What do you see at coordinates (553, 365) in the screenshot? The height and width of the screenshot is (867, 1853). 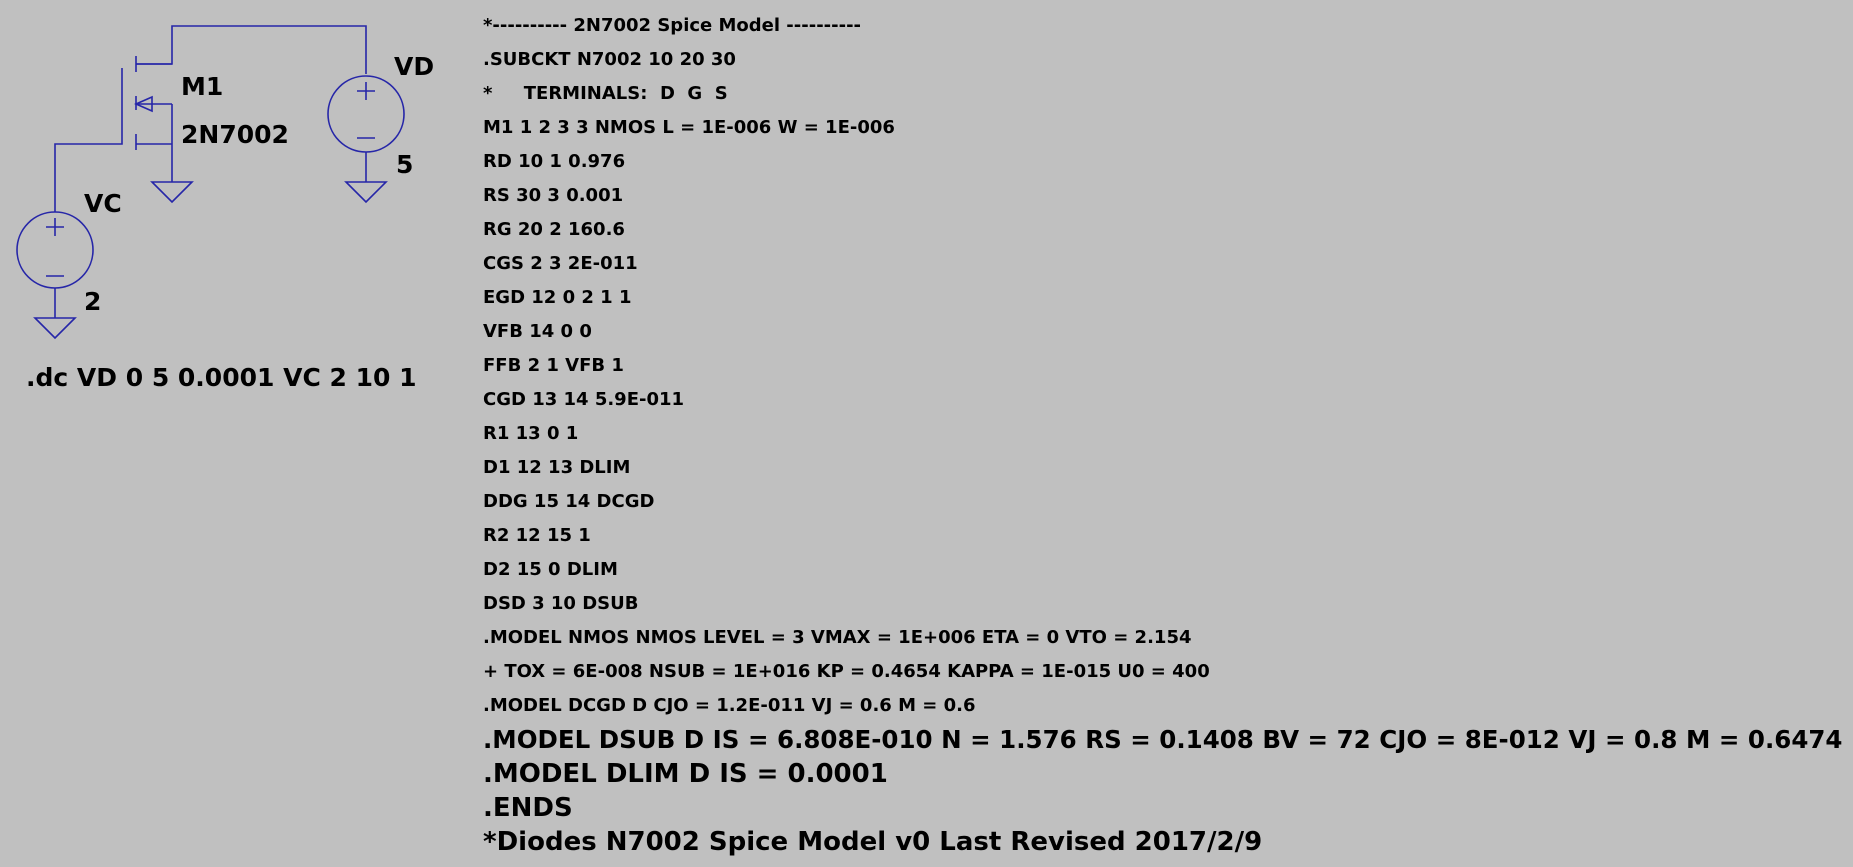 I see `netlist-line: FFB 2 1 VFB 1` at bounding box center [553, 365].